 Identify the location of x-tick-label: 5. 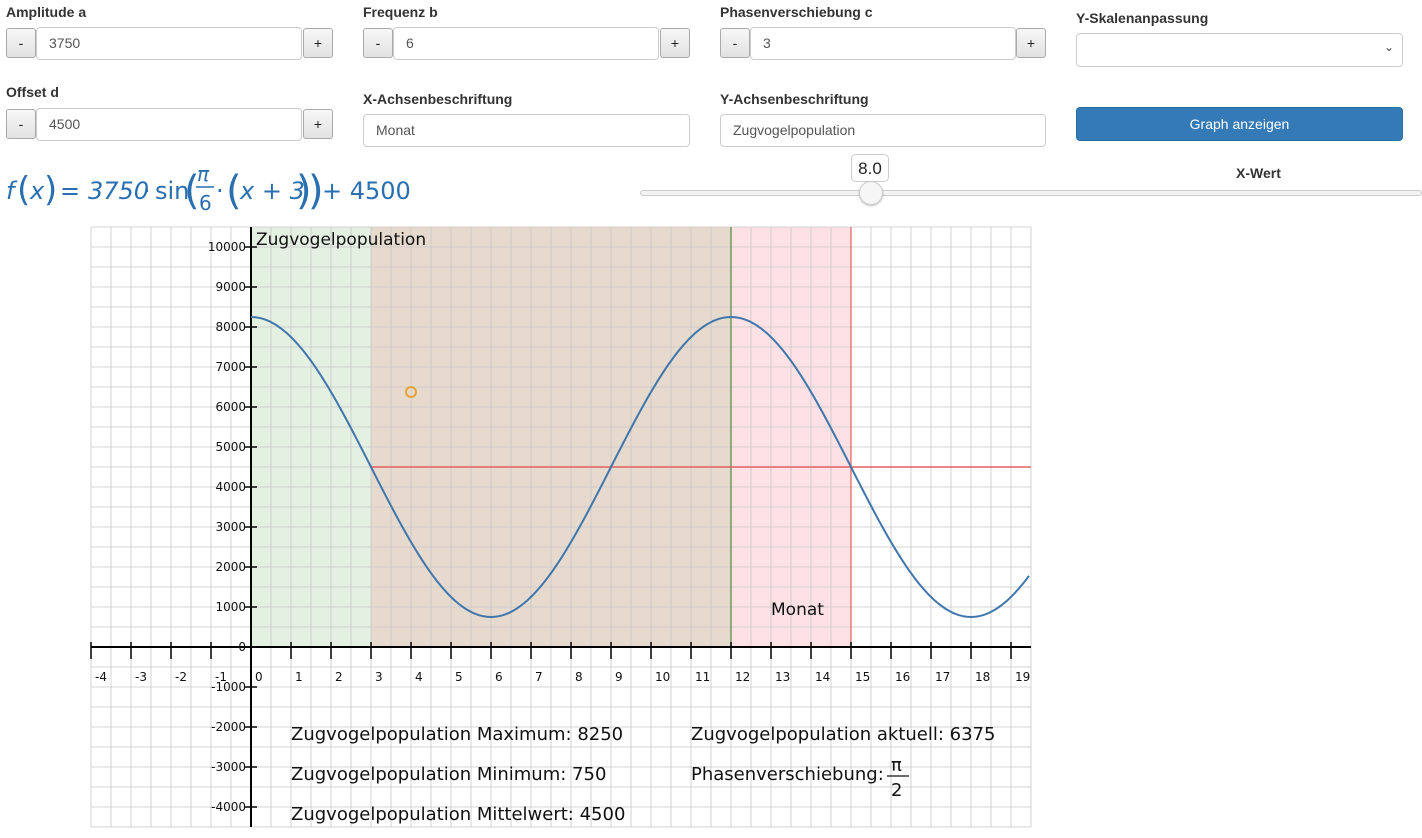
(459, 677).